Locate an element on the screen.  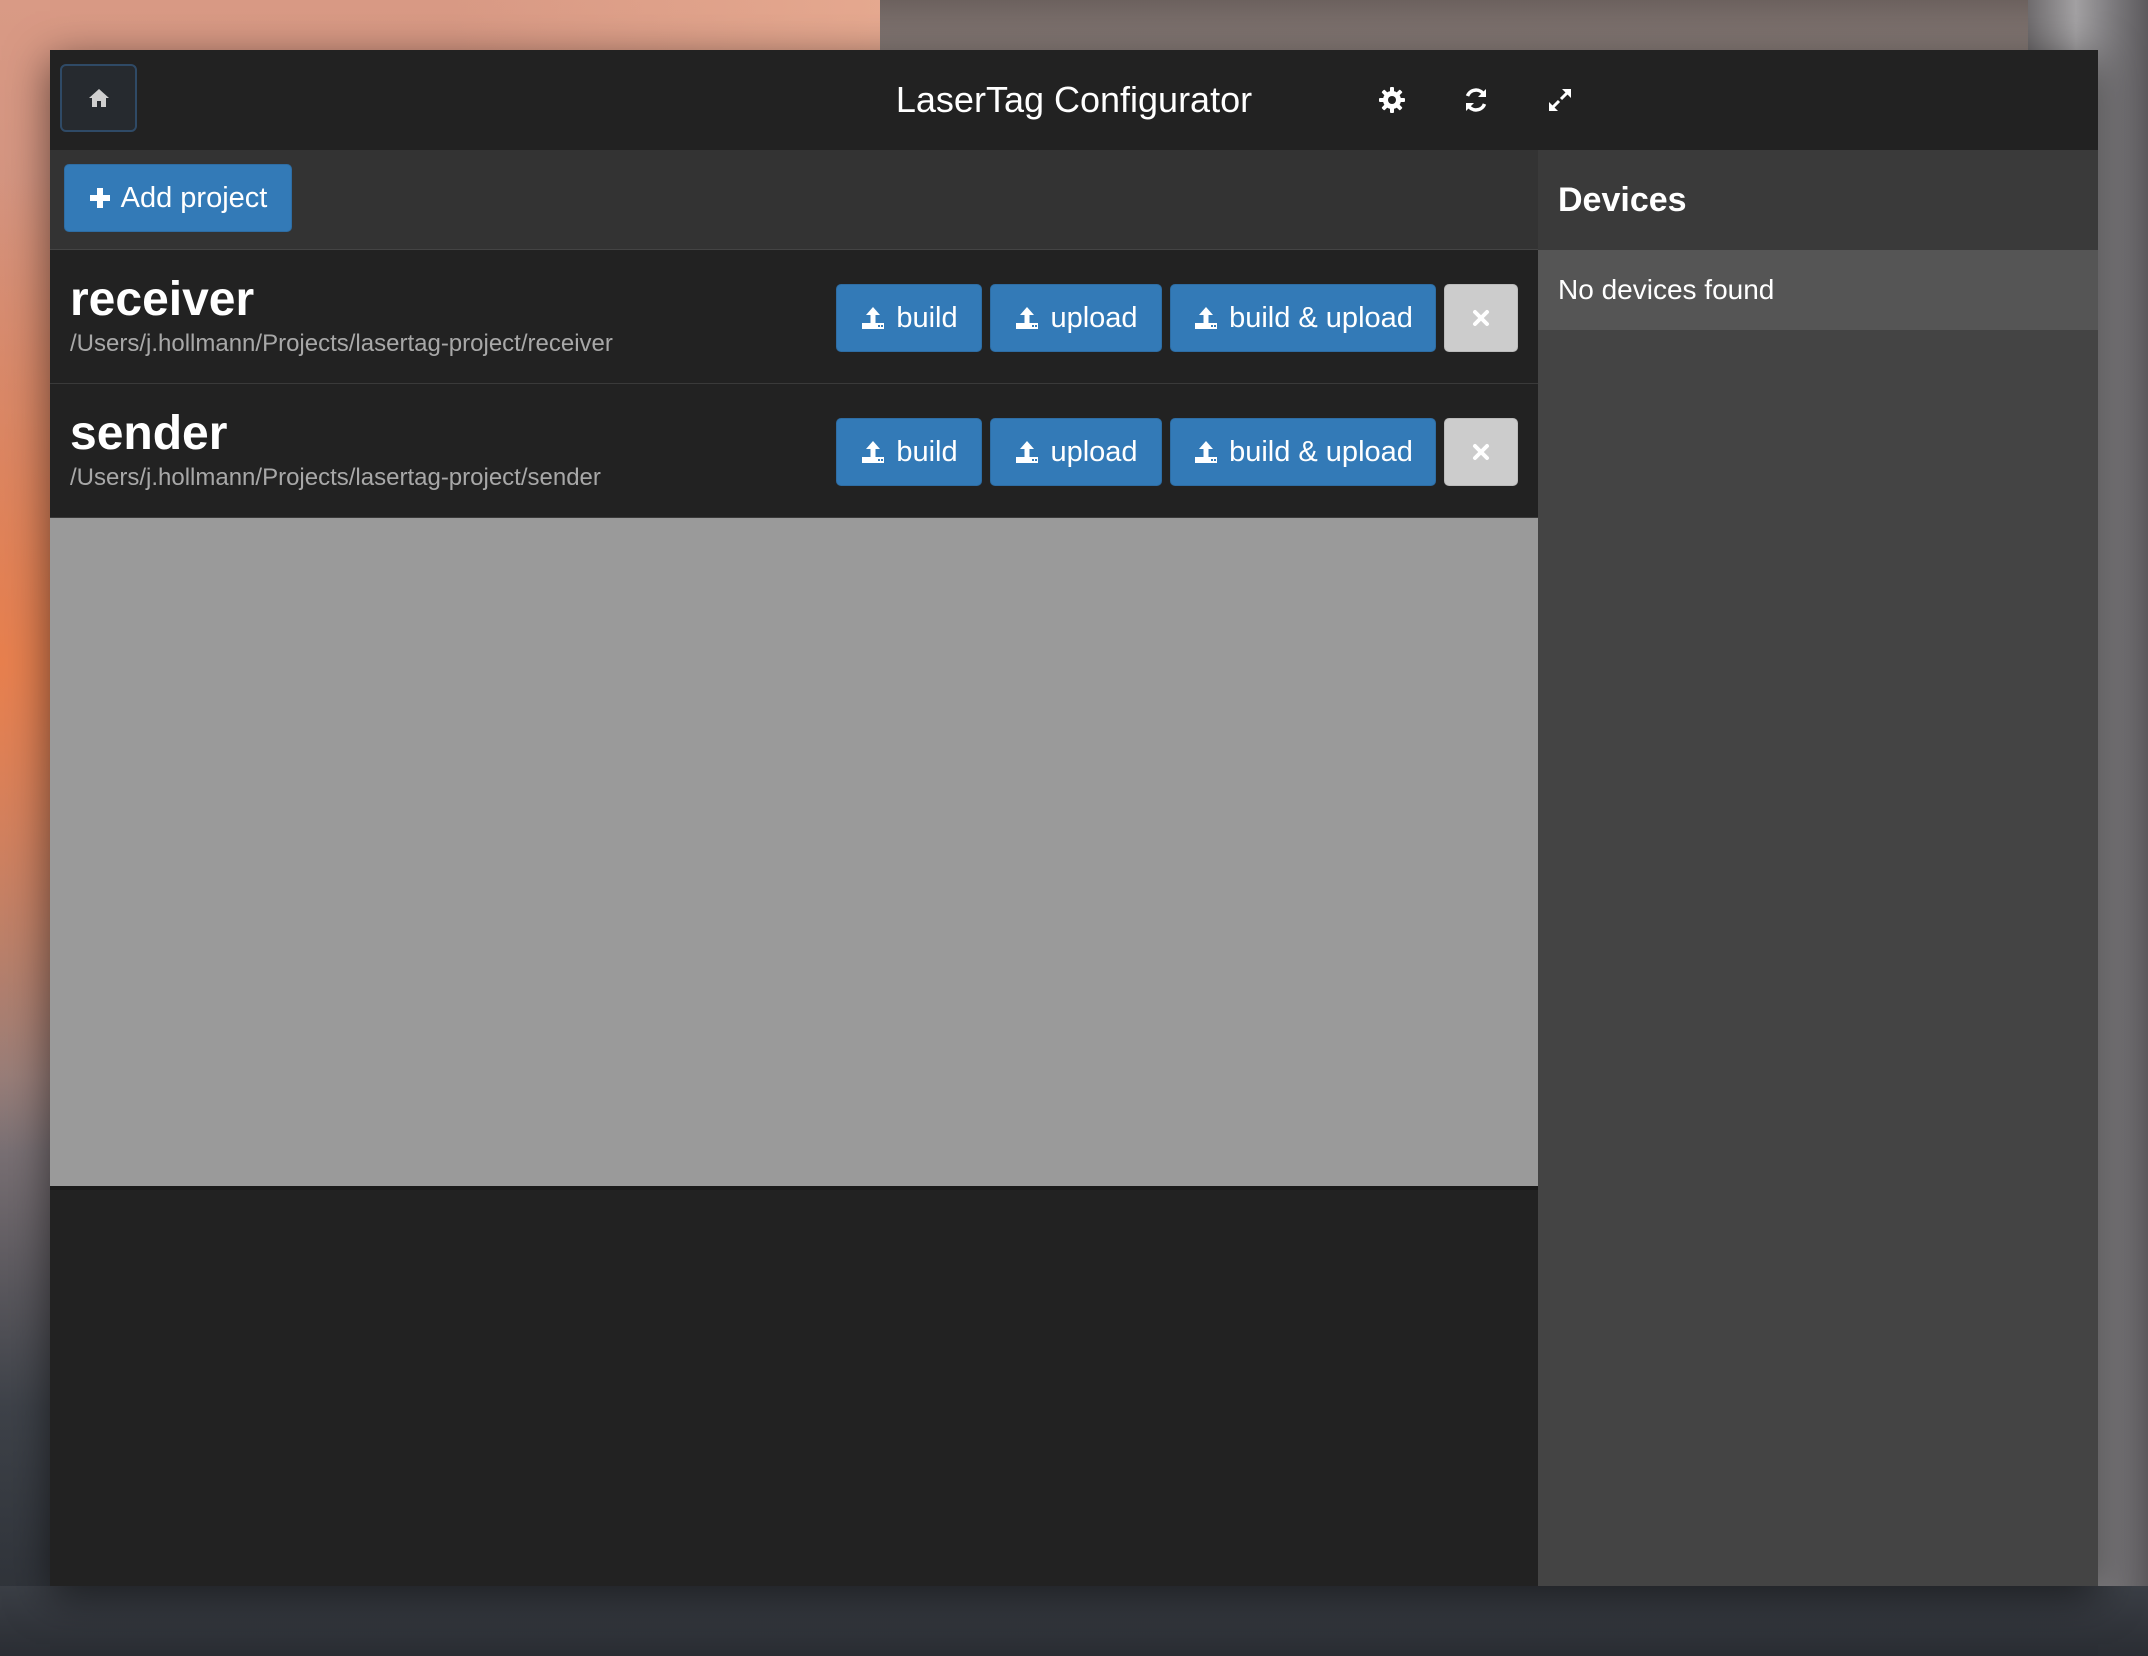
plus-icon is located at coordinates (99, 198).